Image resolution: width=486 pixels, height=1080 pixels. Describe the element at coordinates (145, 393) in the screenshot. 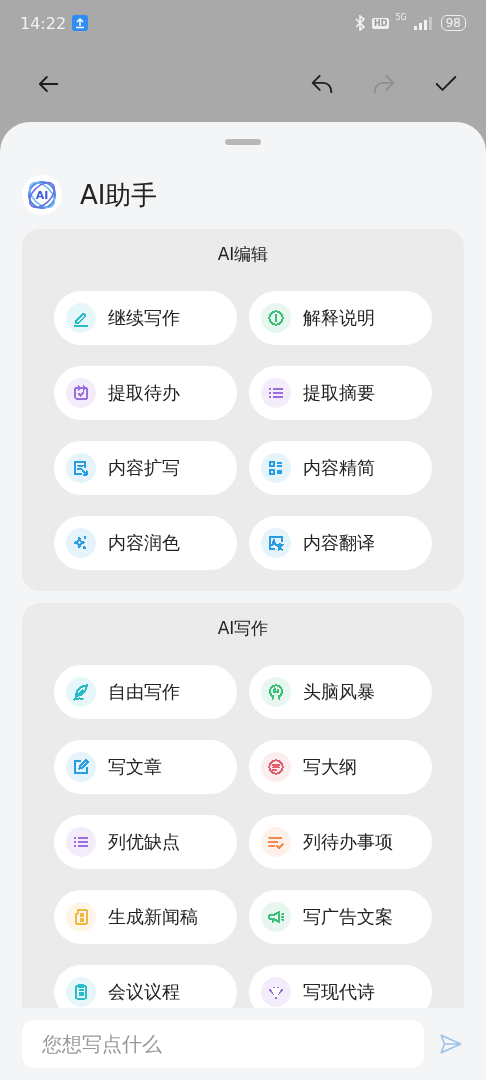

I see `action-button: 提取待办` at that location.